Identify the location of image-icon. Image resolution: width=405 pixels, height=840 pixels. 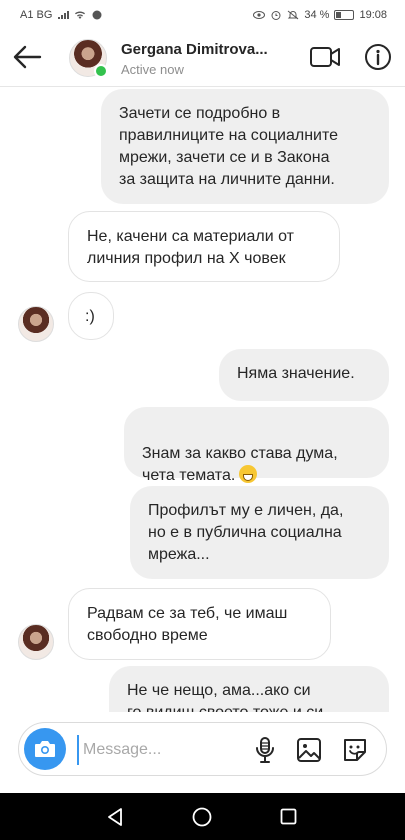
(309, 750).